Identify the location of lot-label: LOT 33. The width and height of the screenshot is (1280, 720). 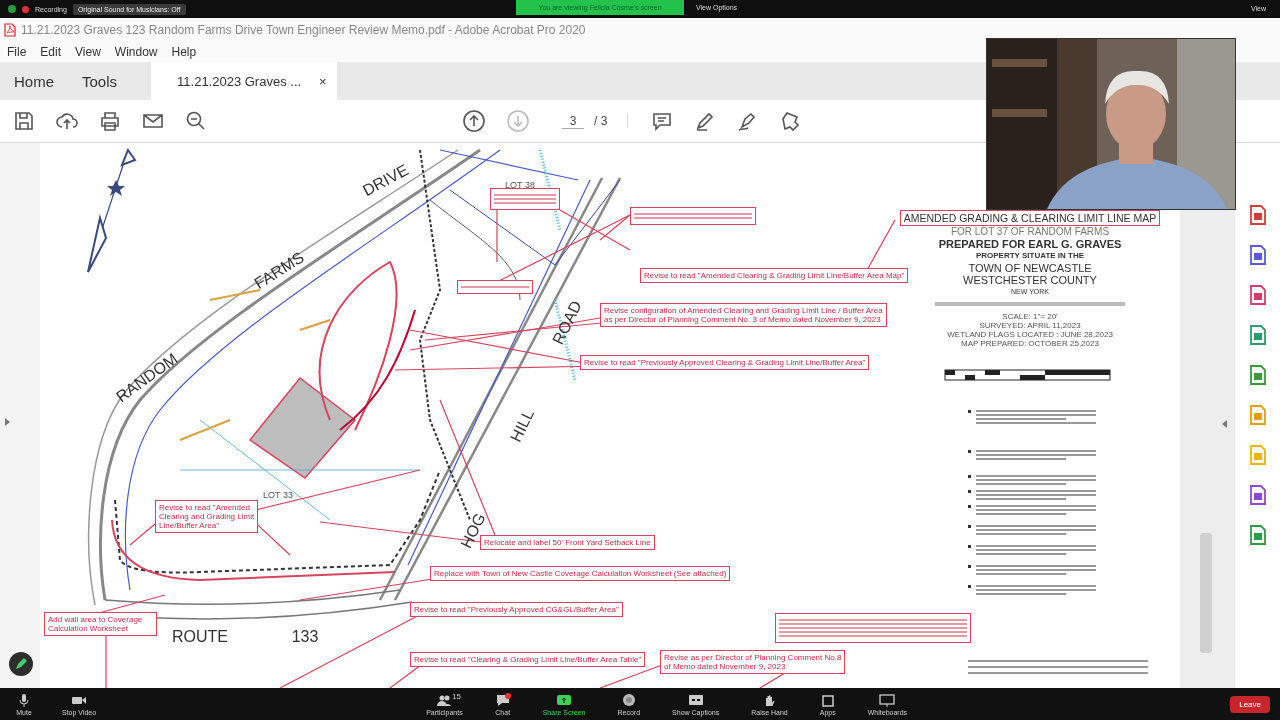
(278, 495).